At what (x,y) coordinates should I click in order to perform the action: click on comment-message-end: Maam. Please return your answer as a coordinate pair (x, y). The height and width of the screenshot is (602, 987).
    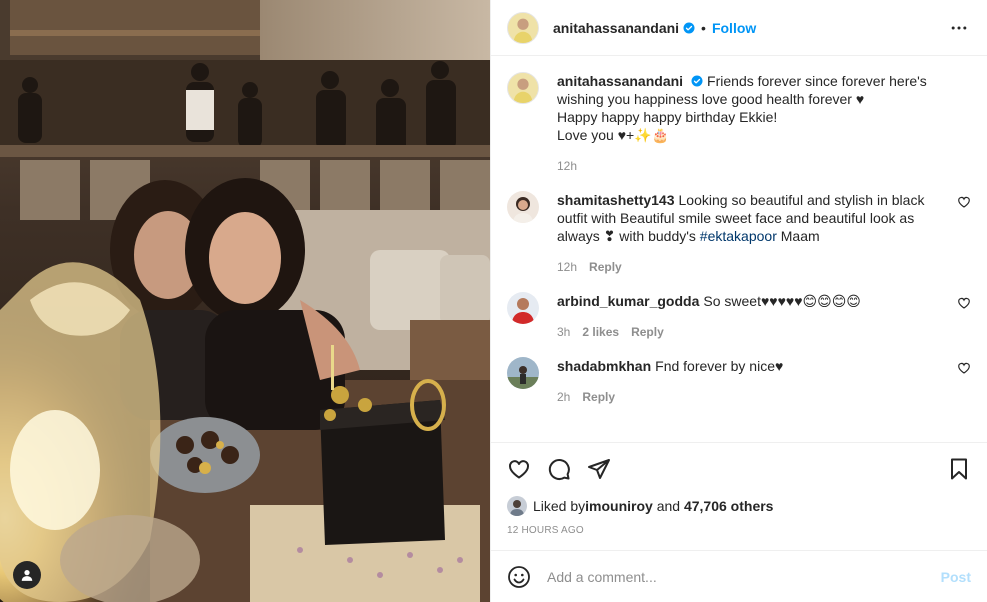
    Looking at the image, I should click on (798, 236).